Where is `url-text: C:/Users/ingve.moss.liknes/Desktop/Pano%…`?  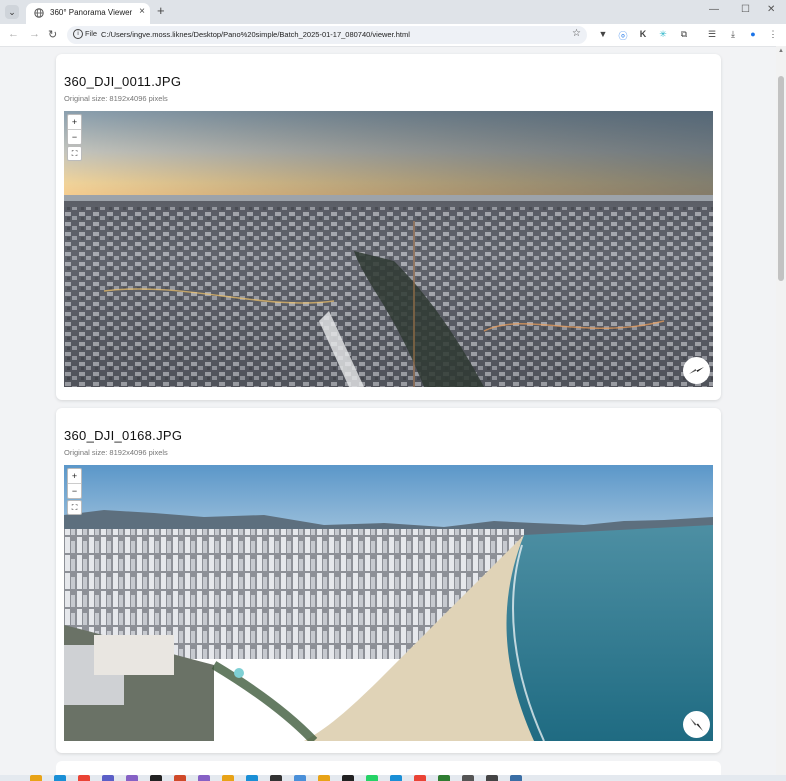
url-text: C:/Users/ingve.moss.liknes/Desktop/Pano%… is located at coordinates (255, 34).